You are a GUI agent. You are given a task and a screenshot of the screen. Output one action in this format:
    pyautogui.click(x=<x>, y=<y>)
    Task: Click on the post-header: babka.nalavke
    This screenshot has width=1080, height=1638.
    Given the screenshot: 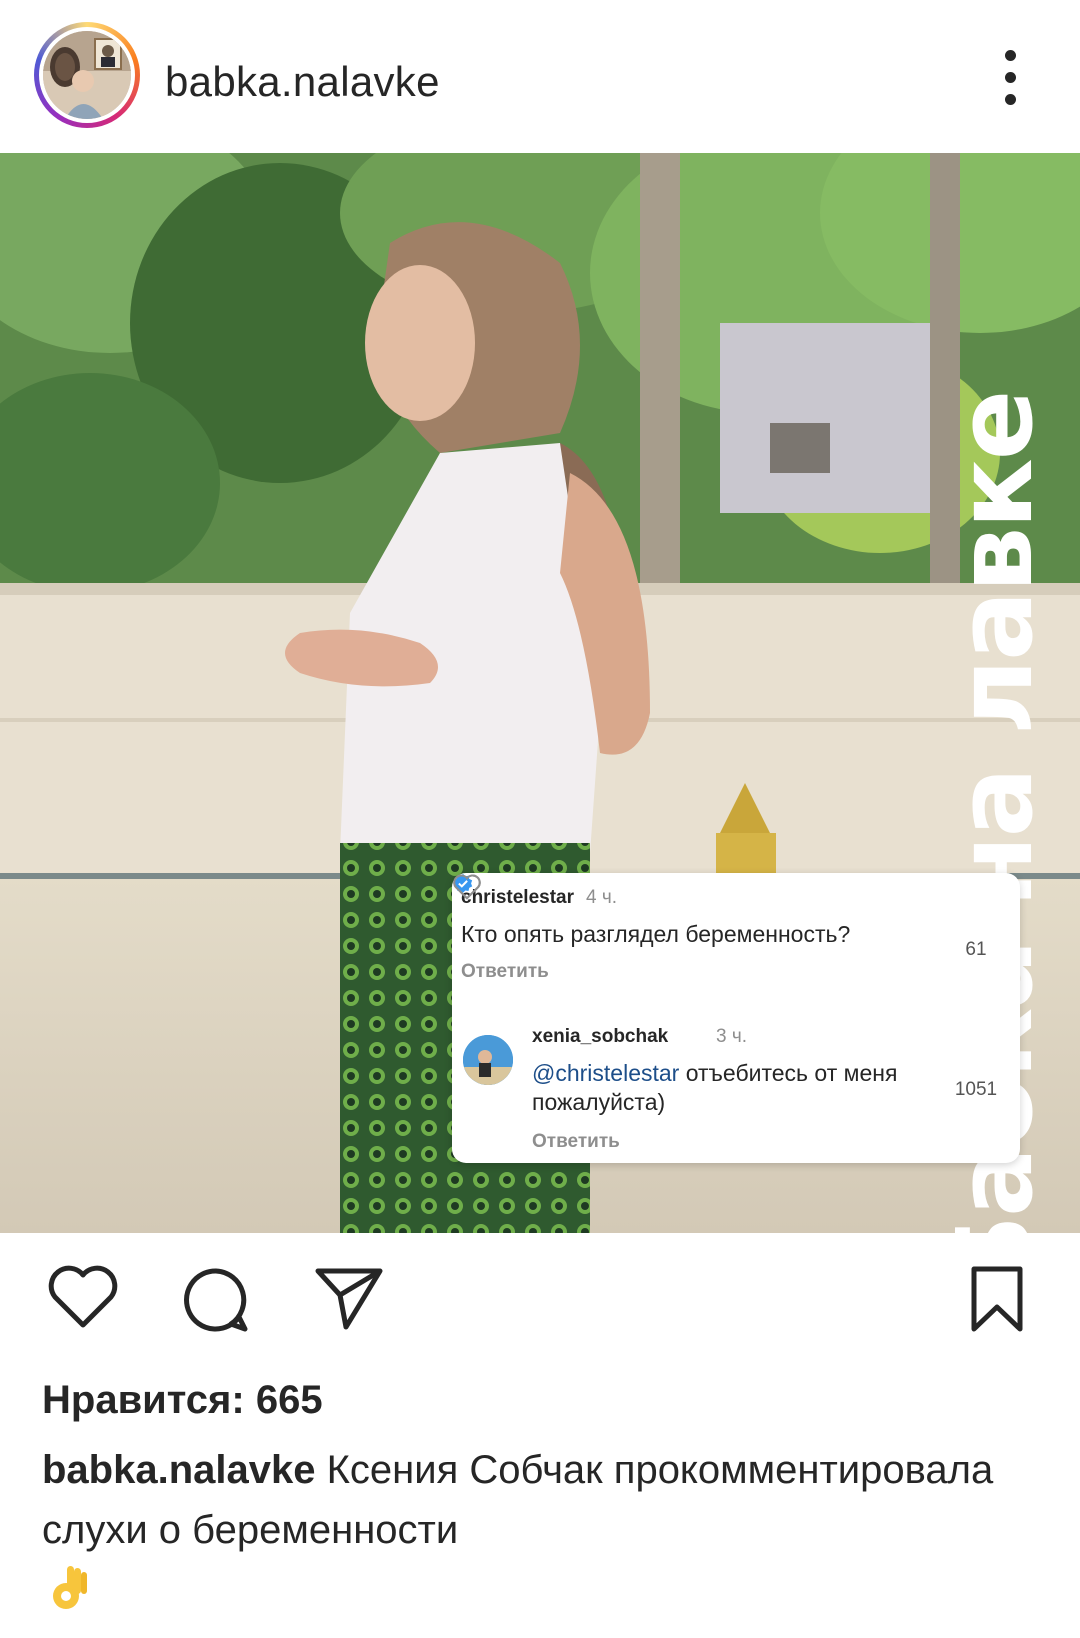 What is the action you would take?
    pyautogui.click(x=540, y=76)
    